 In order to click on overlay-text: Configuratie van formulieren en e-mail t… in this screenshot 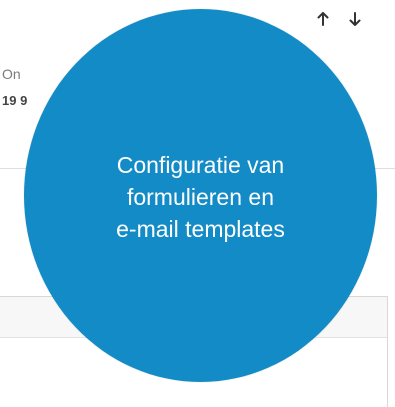, I will do `click(200, 197)`.